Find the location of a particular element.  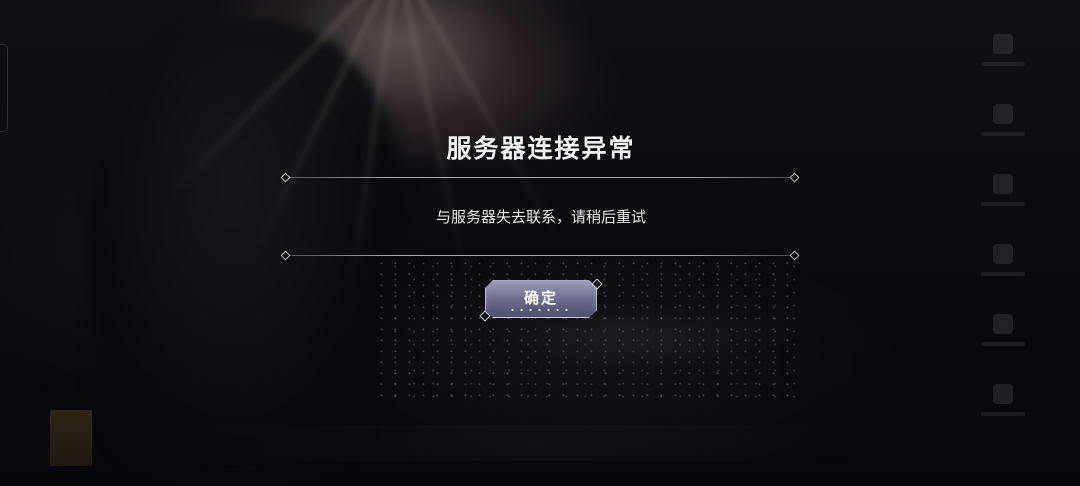

dialog-title: 服务器连接异常 is located at coordinates (541, 148).